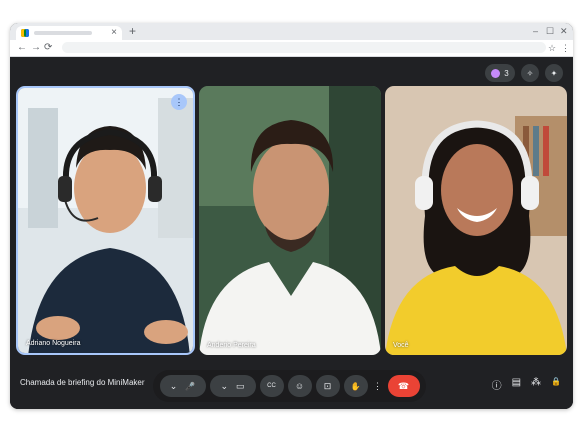  I want to click on more-vertical-icon: ⋮, so click(377, 385).